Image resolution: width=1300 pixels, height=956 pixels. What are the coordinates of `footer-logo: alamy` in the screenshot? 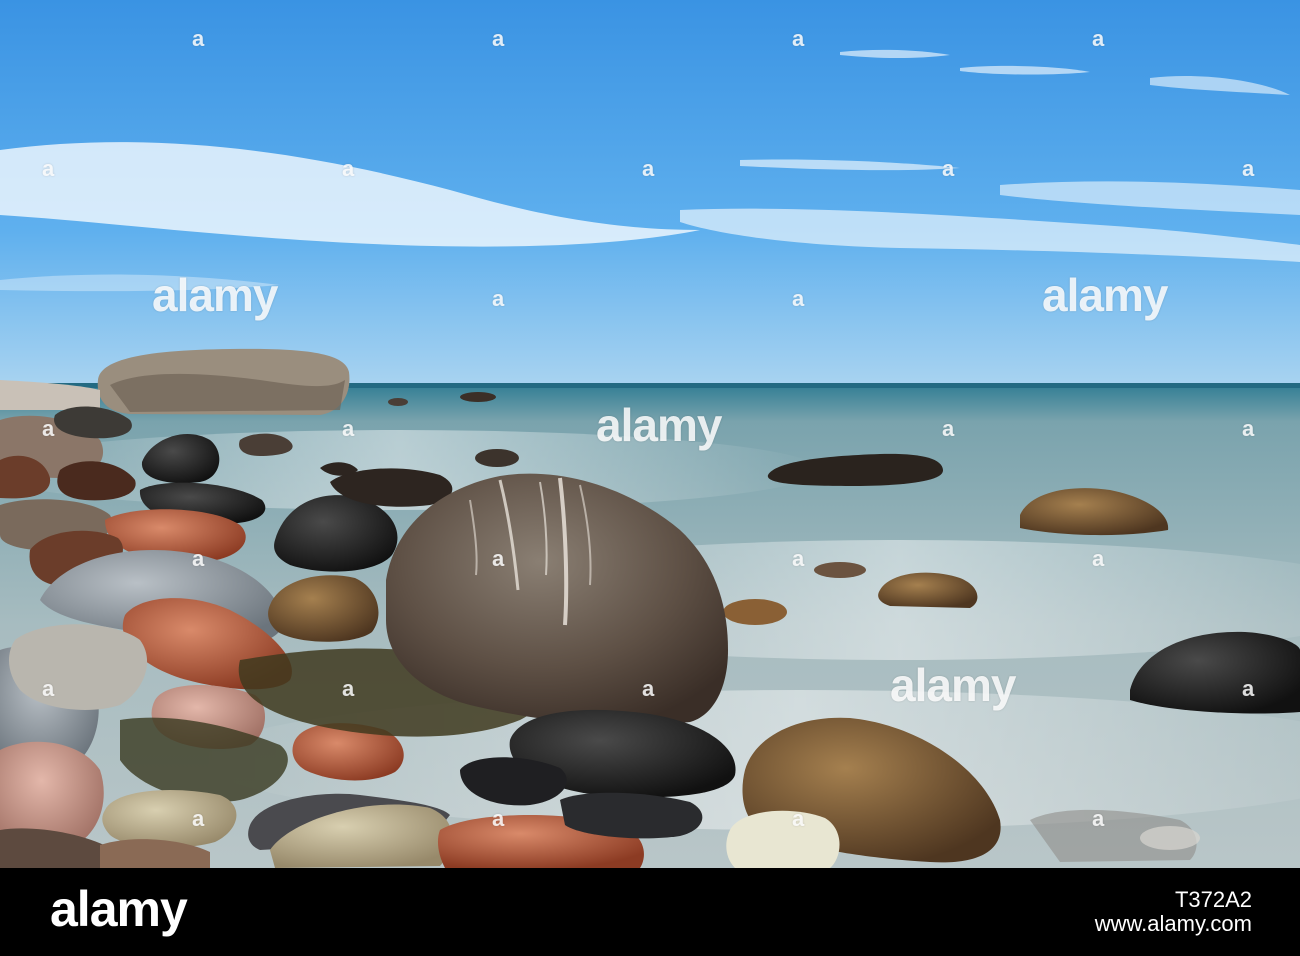 It's located at (119, 909).